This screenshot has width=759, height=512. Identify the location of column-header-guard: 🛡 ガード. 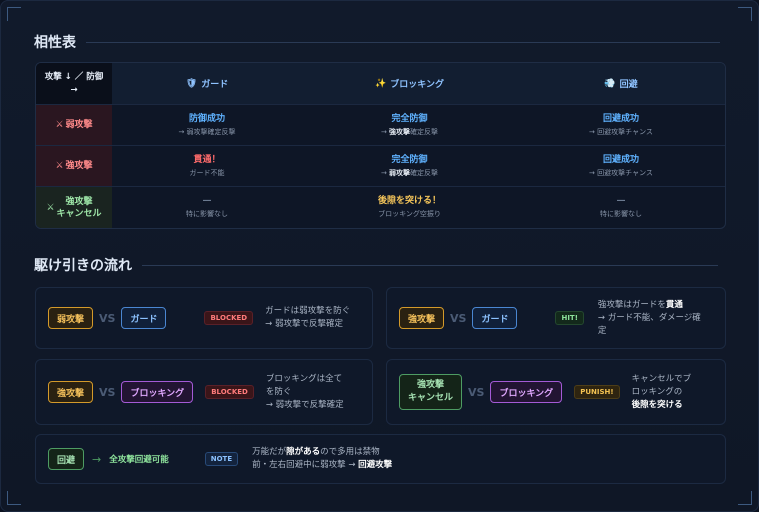
(207, 83).